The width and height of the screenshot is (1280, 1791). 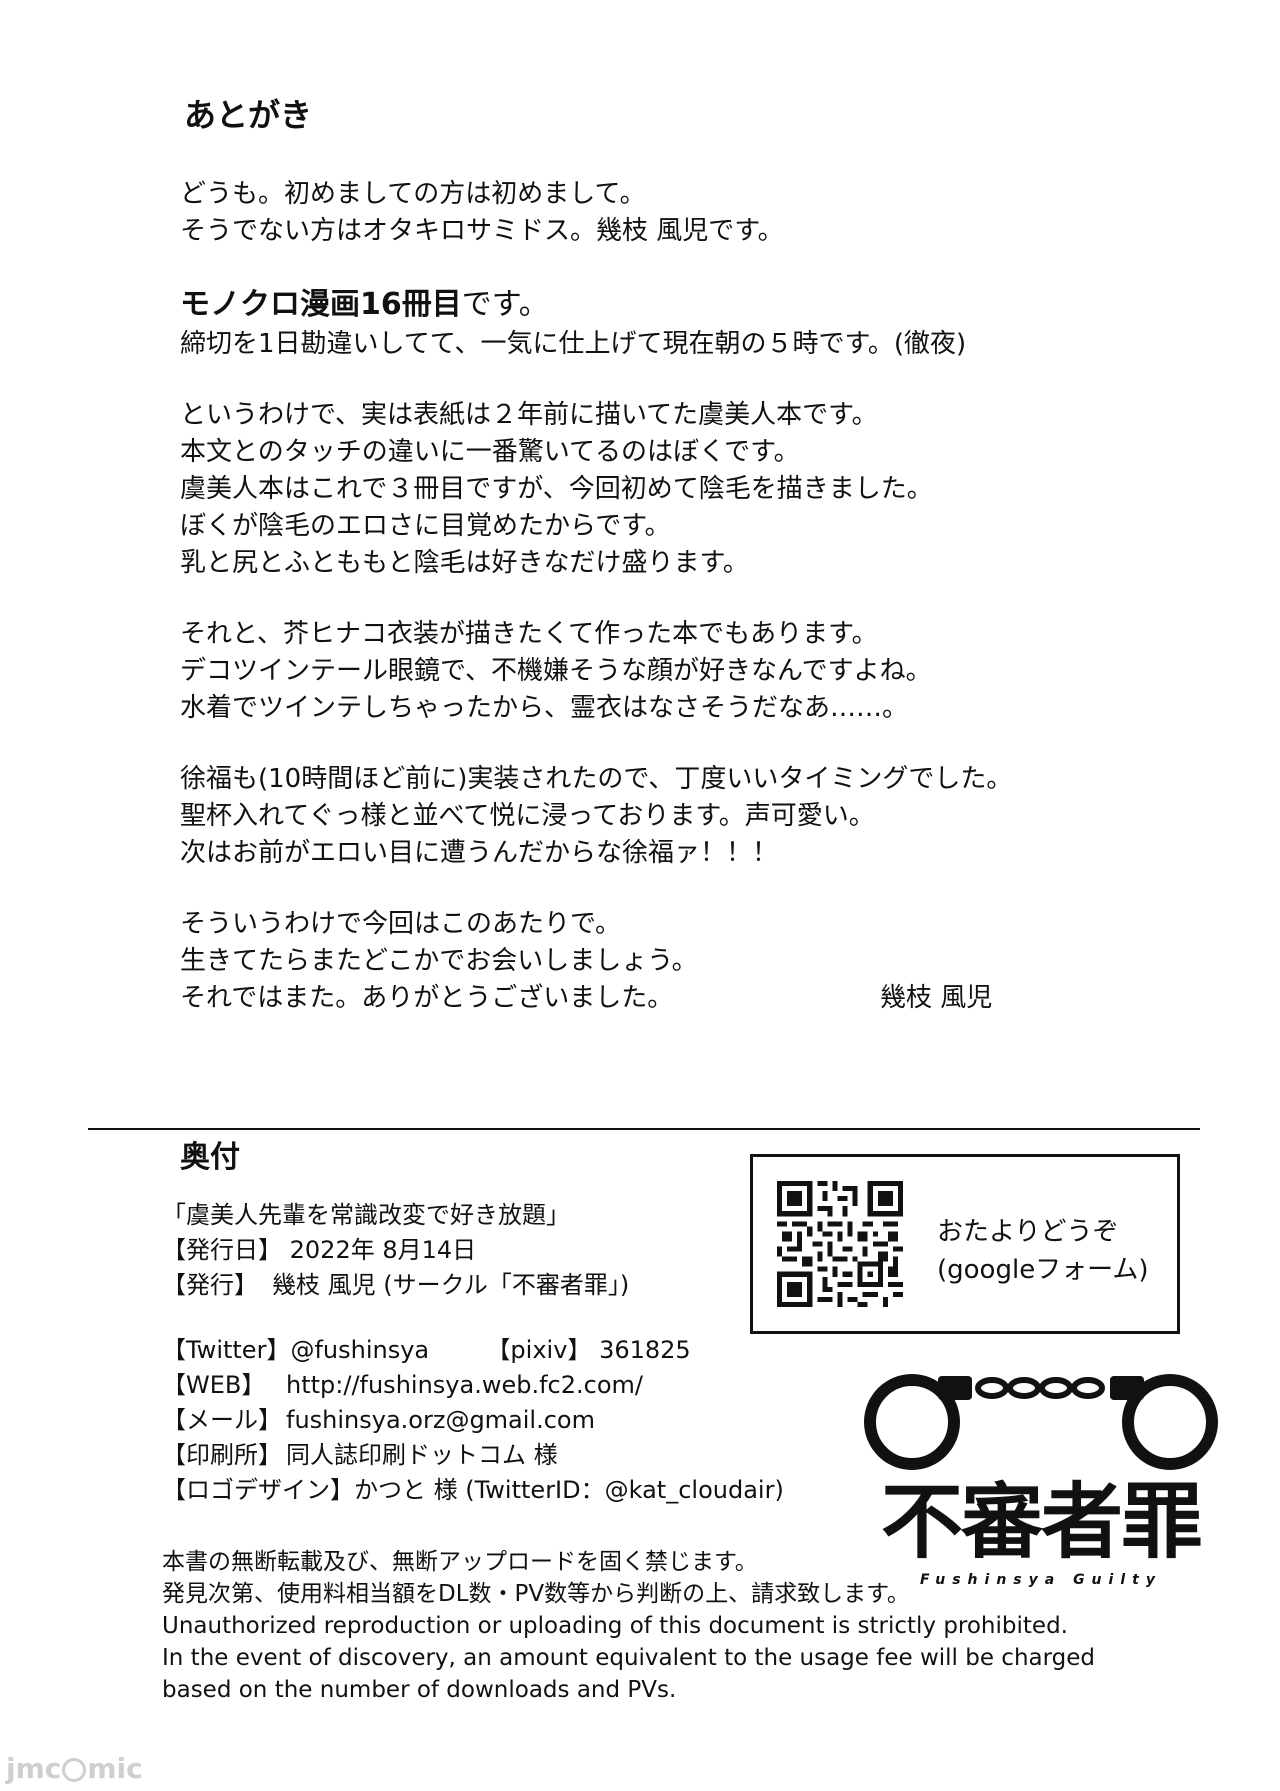 I want to click on book-title: 「虞美人先輩を常識改変で好き放題」, so click(x=366, y=1215).